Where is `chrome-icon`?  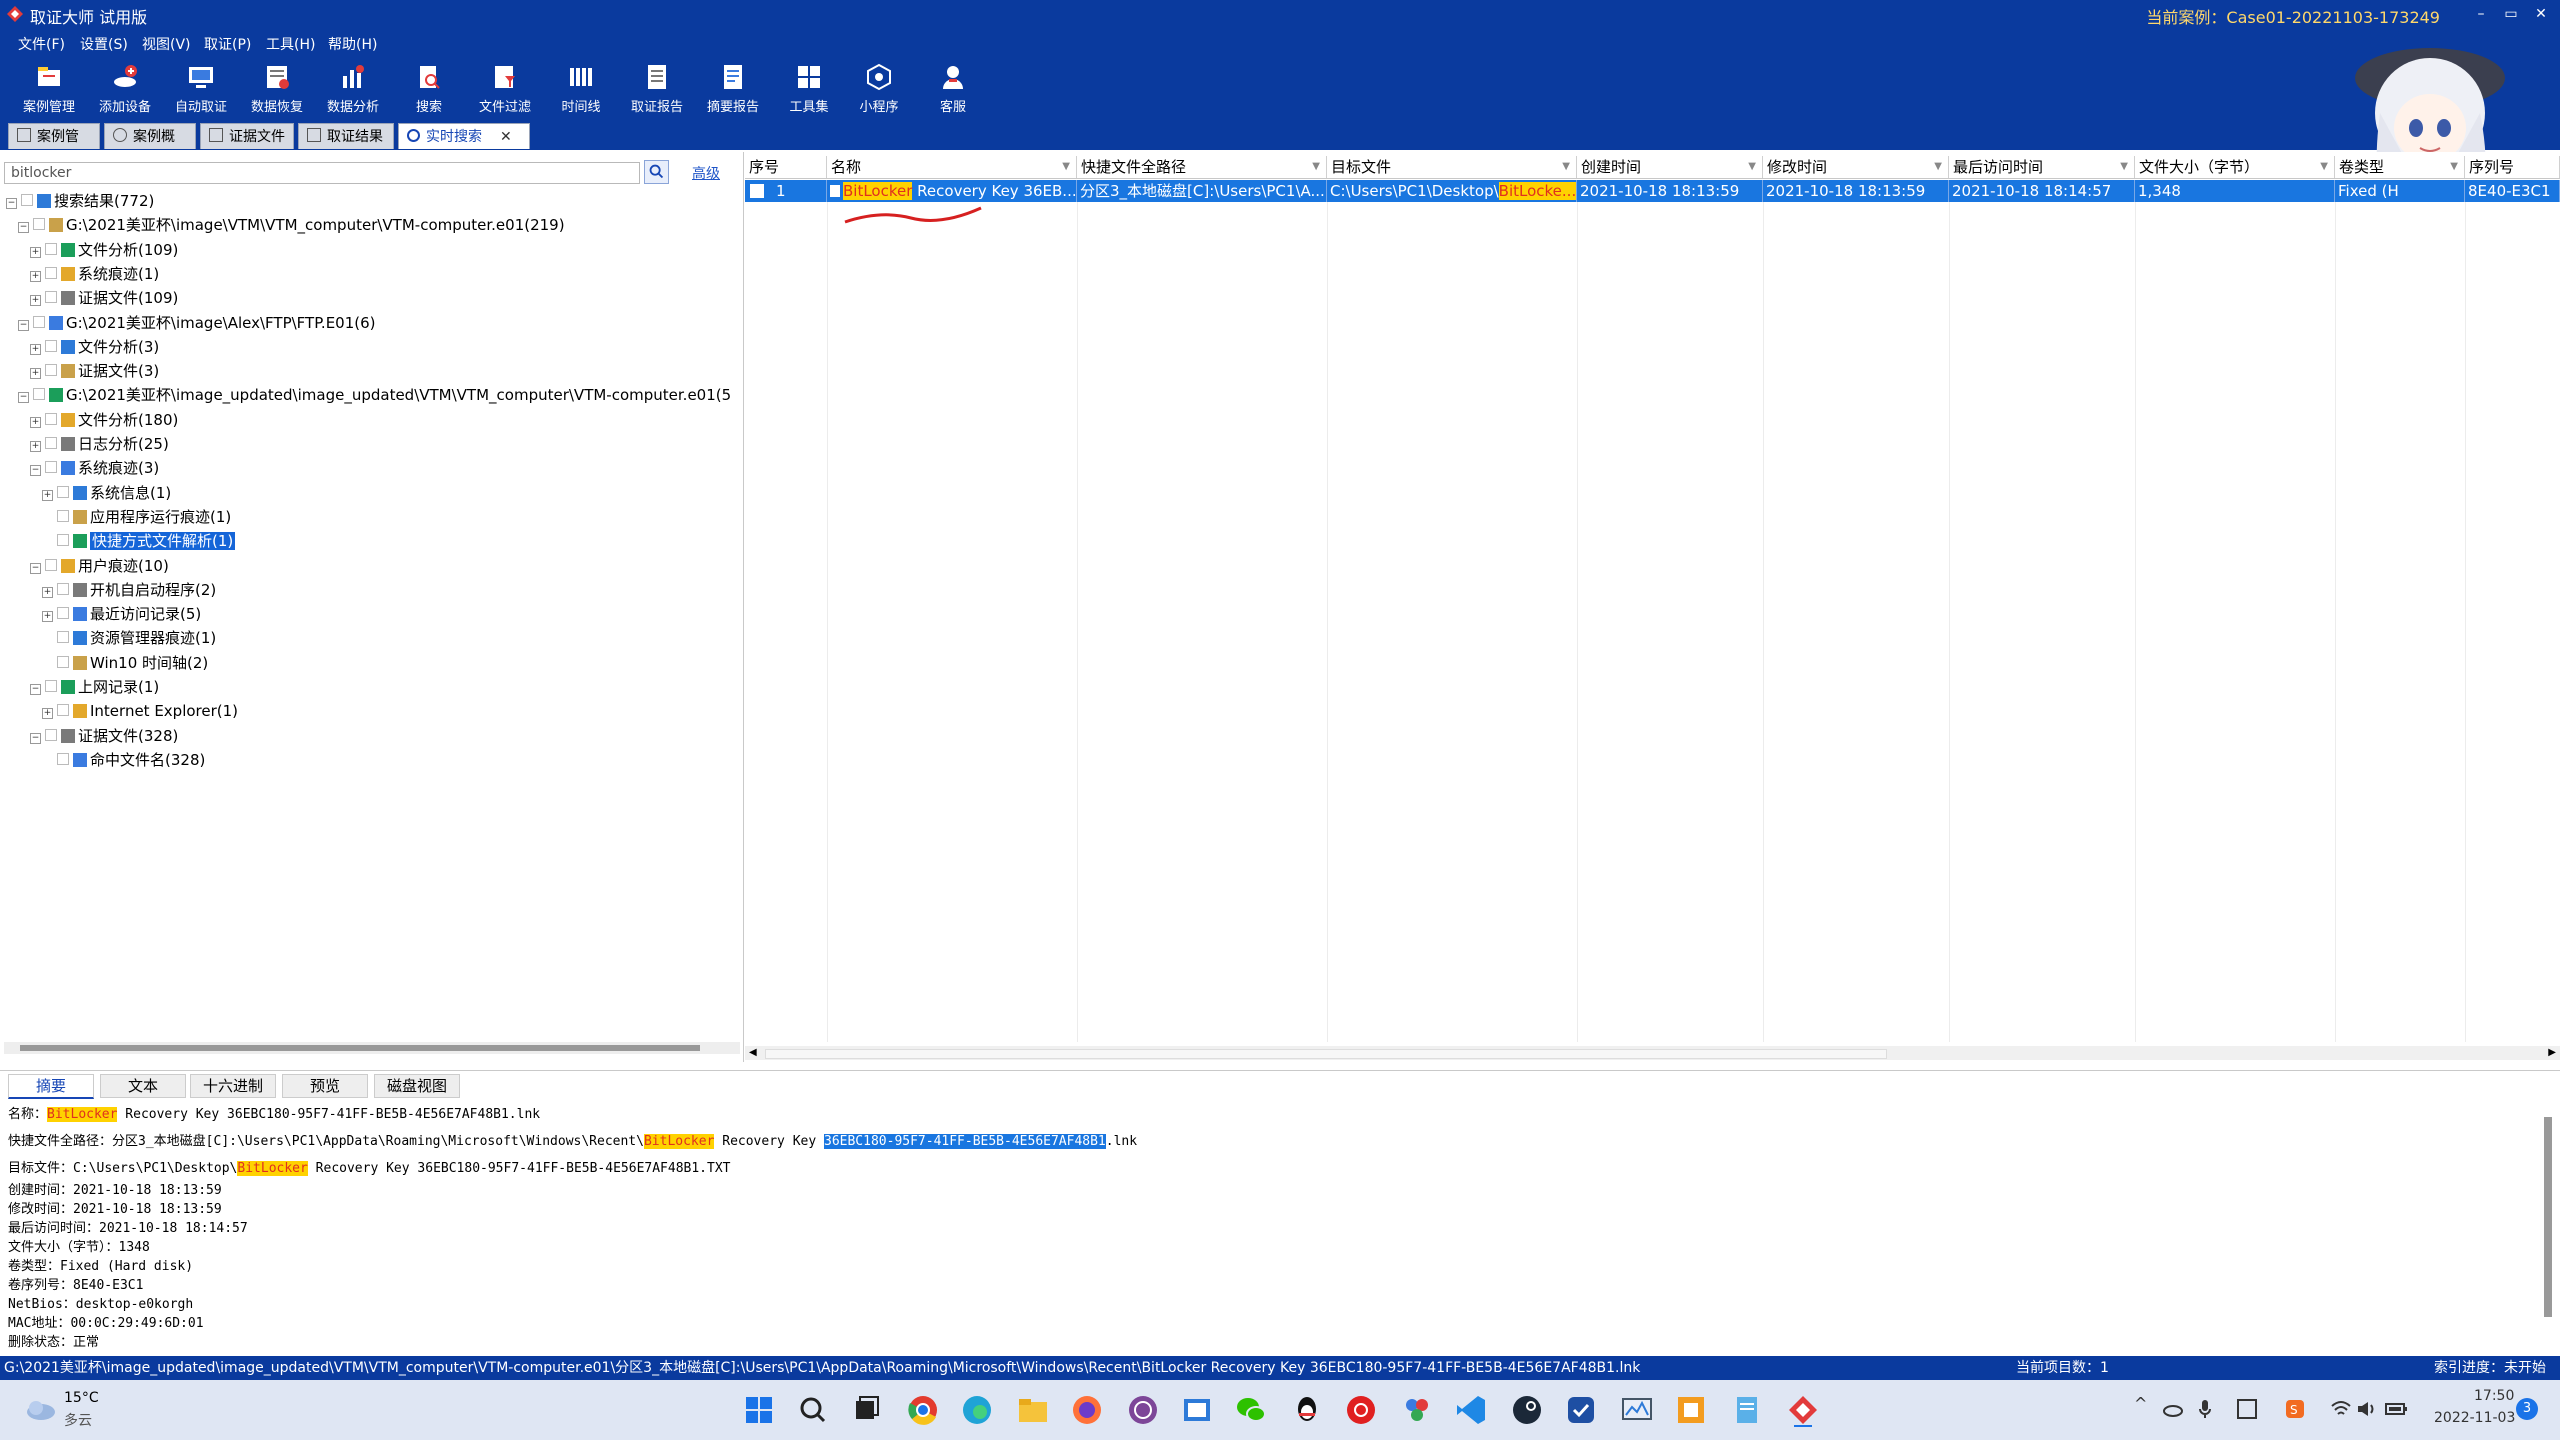
chrome-icon is located at coordinates (923, 1410).